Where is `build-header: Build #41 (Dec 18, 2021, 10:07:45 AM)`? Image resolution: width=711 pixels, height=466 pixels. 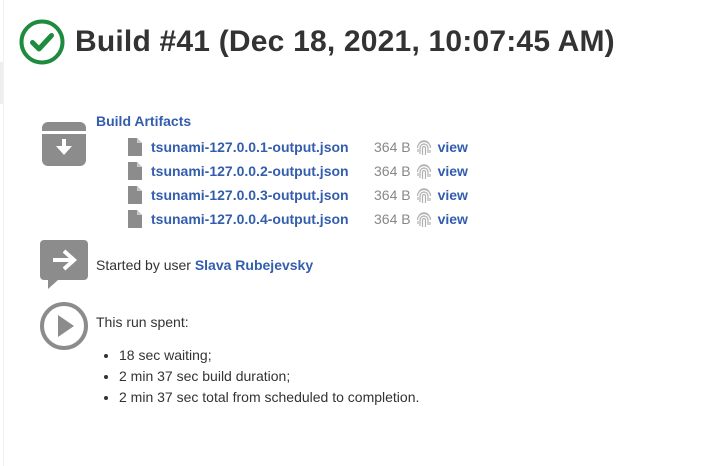 build-header: Build #41 (Dec 18, 2021, 10:07:45 AM) is located at coordinates (316, 42).